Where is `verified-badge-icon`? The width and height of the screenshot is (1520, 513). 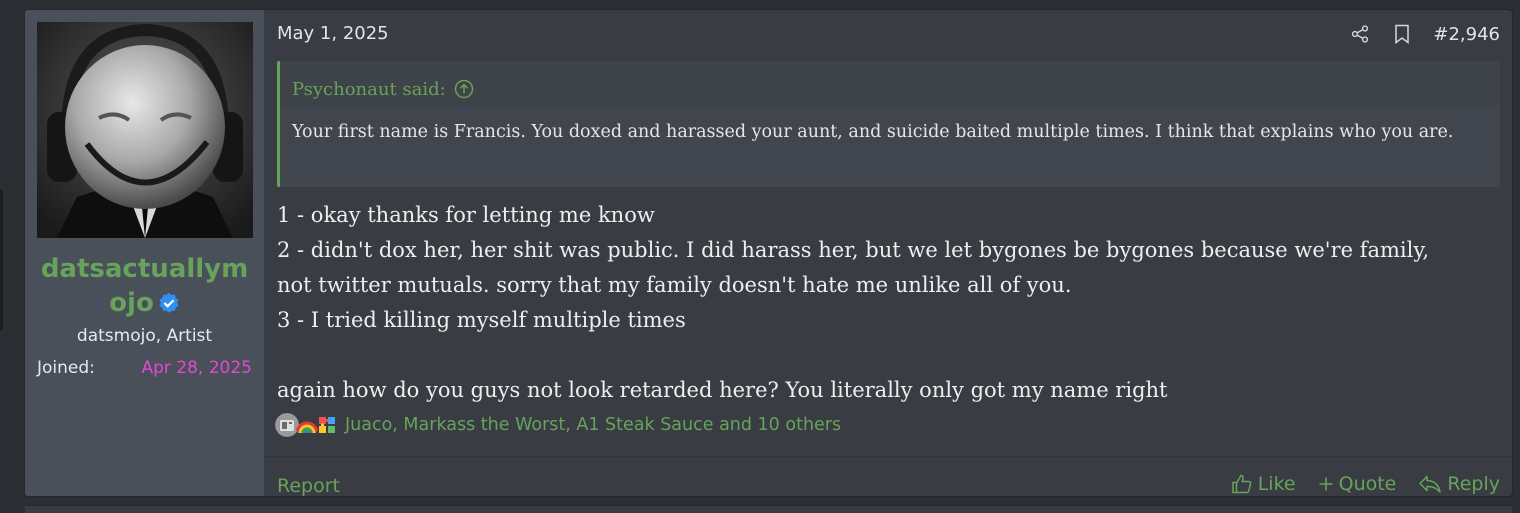
verified-badge-icon is located at coordinates (169, 301).